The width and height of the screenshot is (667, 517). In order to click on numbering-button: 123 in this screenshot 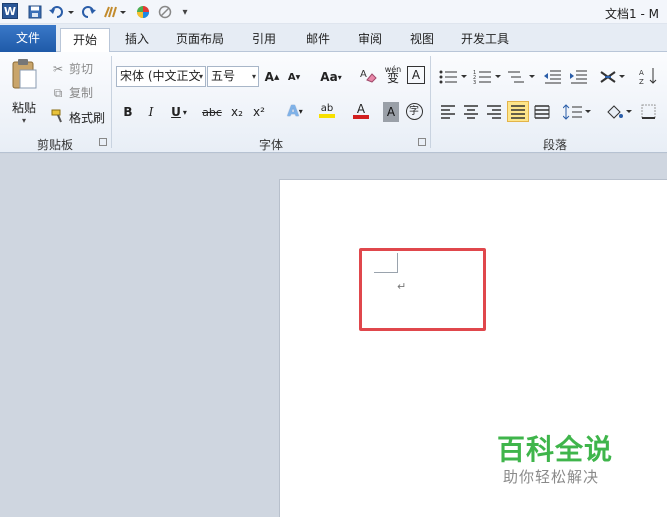, I will do `click(487, 77)`.